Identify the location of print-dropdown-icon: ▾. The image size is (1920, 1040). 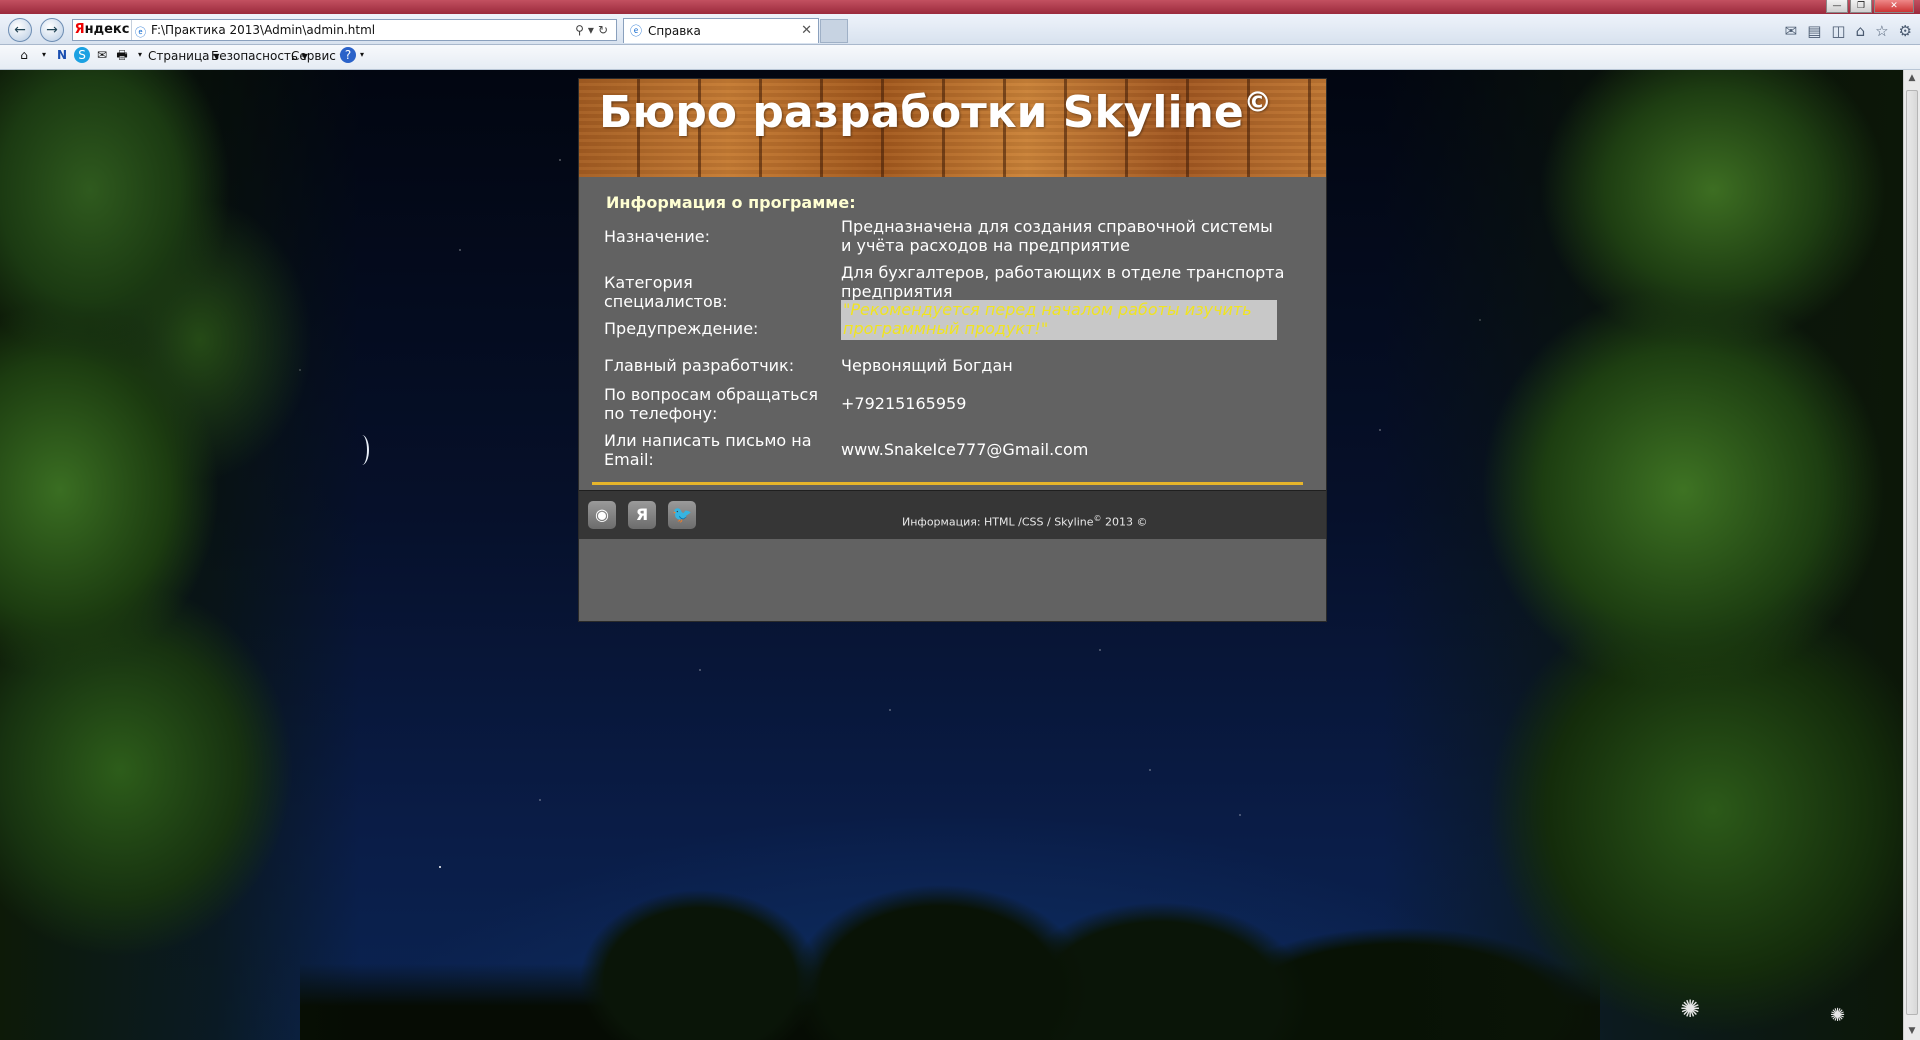
(140, 55).